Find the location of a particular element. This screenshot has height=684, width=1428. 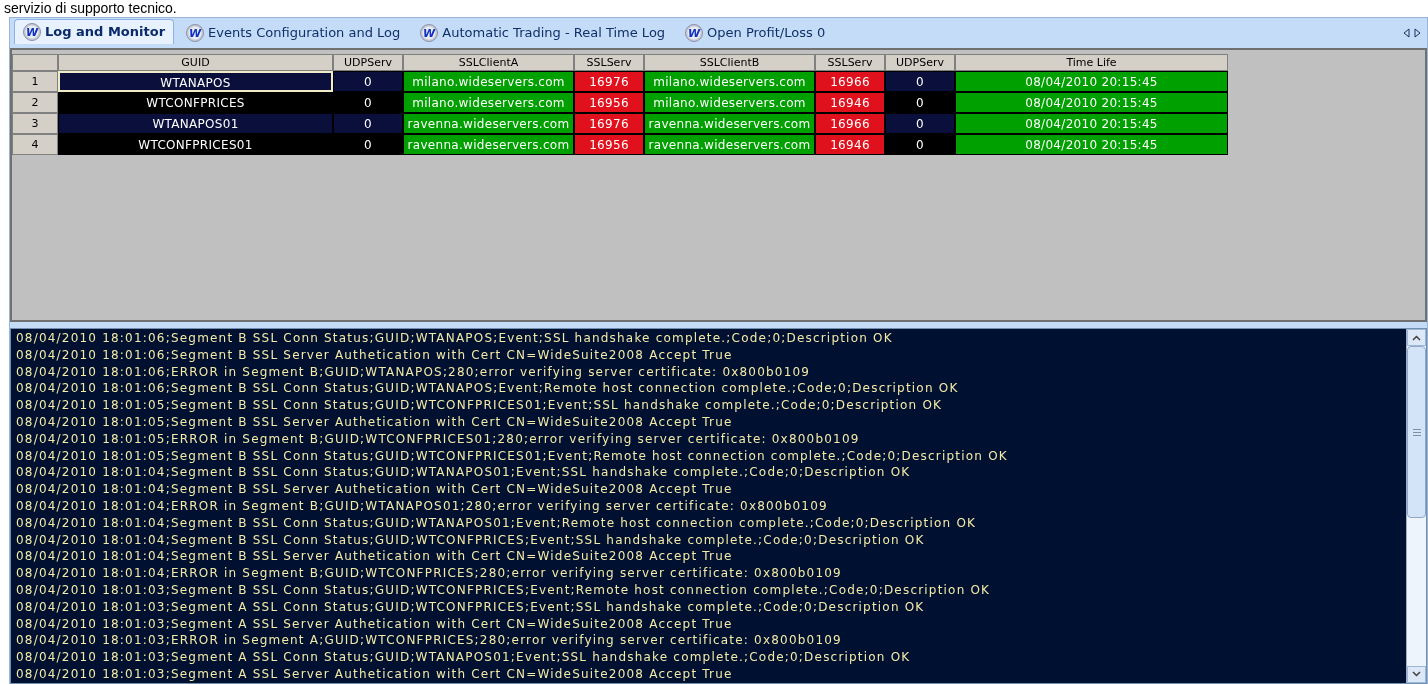

scroll-left-icon is located at coordinates (1406, 33).